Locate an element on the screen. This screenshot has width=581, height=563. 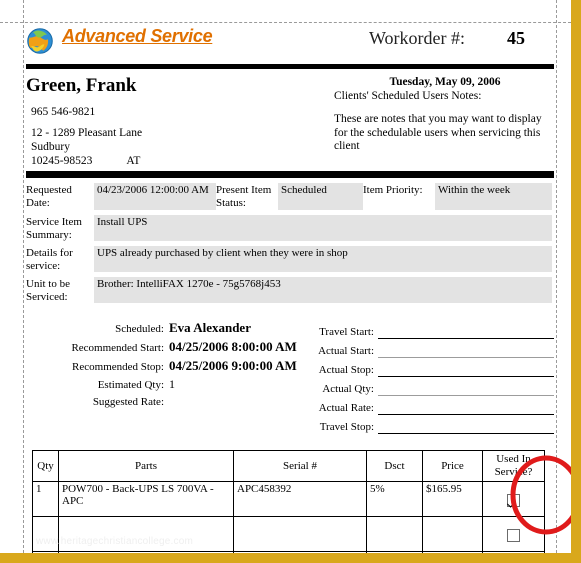
travel-start-input is located at coordinates (466, 331).